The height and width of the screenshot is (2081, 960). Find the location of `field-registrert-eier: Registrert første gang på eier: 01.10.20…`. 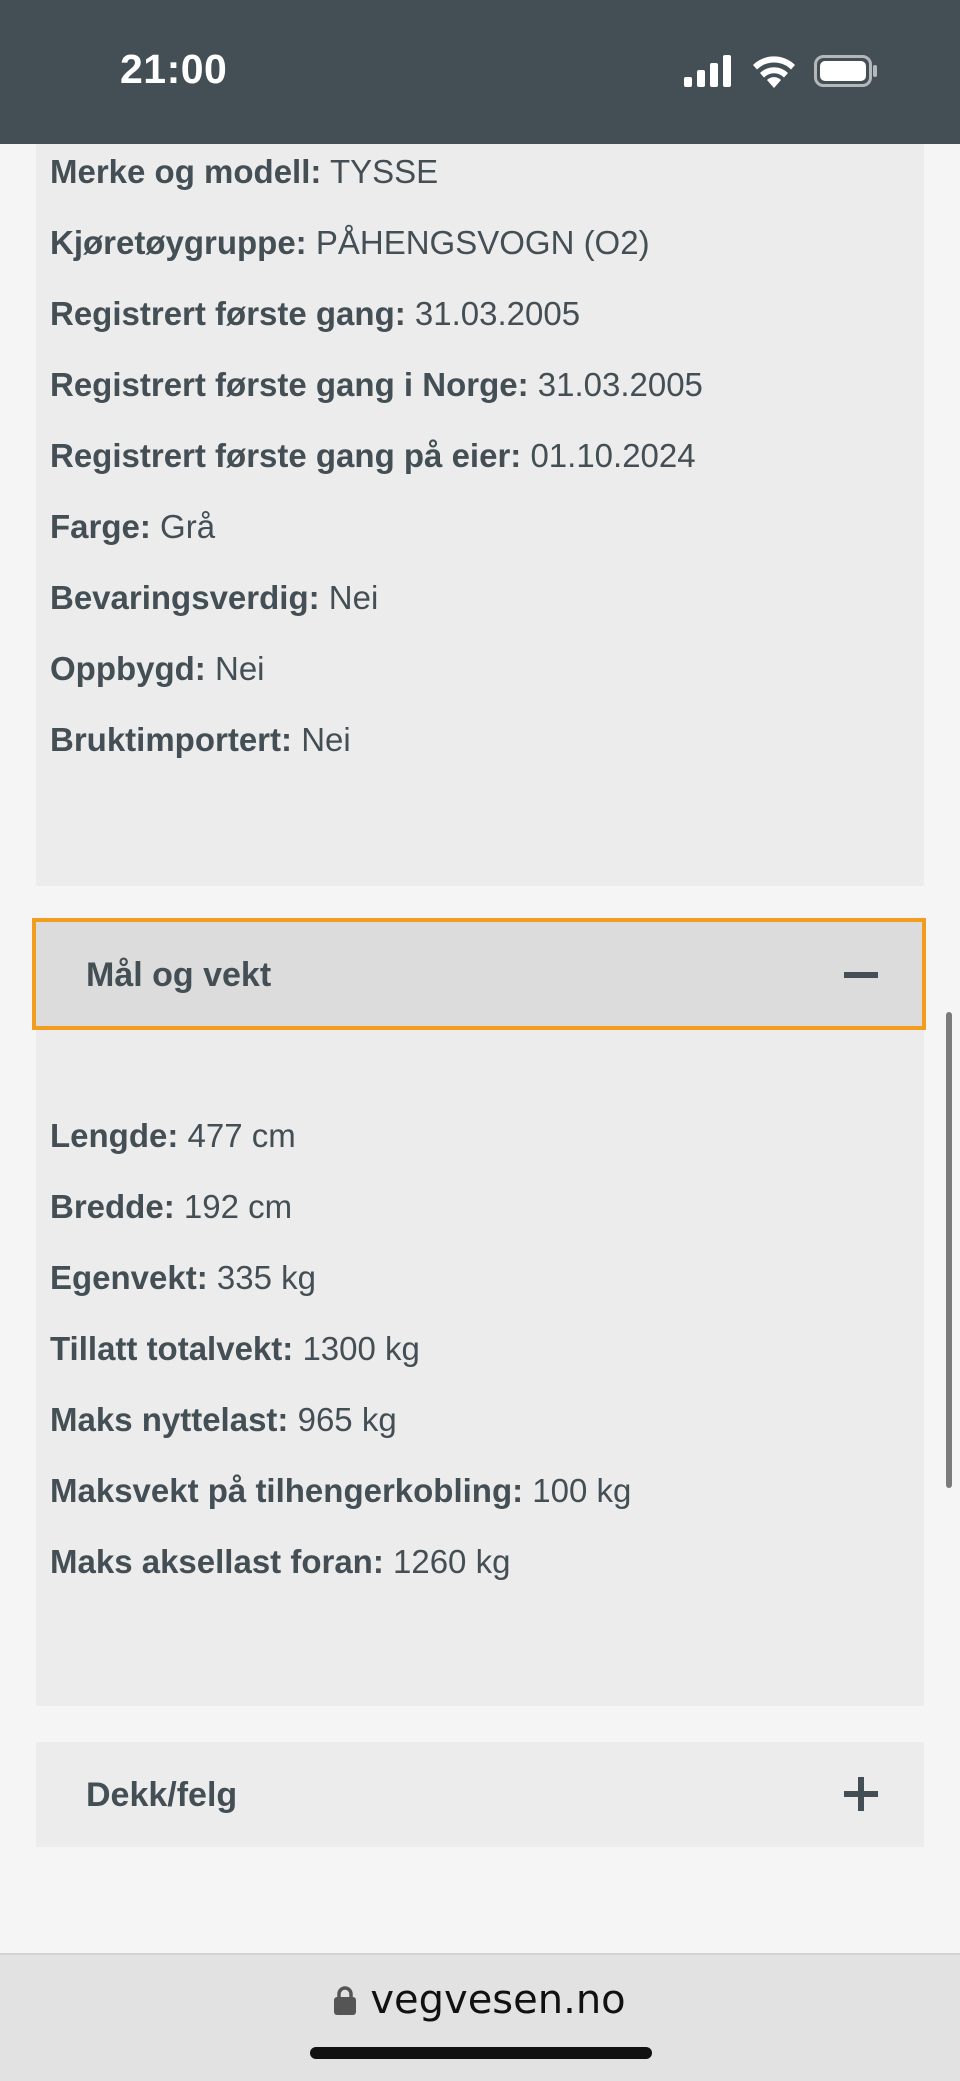

field-registrert-eier: Registrert første gang på eier: 01.10.20… is located at coordinates (373, 455).